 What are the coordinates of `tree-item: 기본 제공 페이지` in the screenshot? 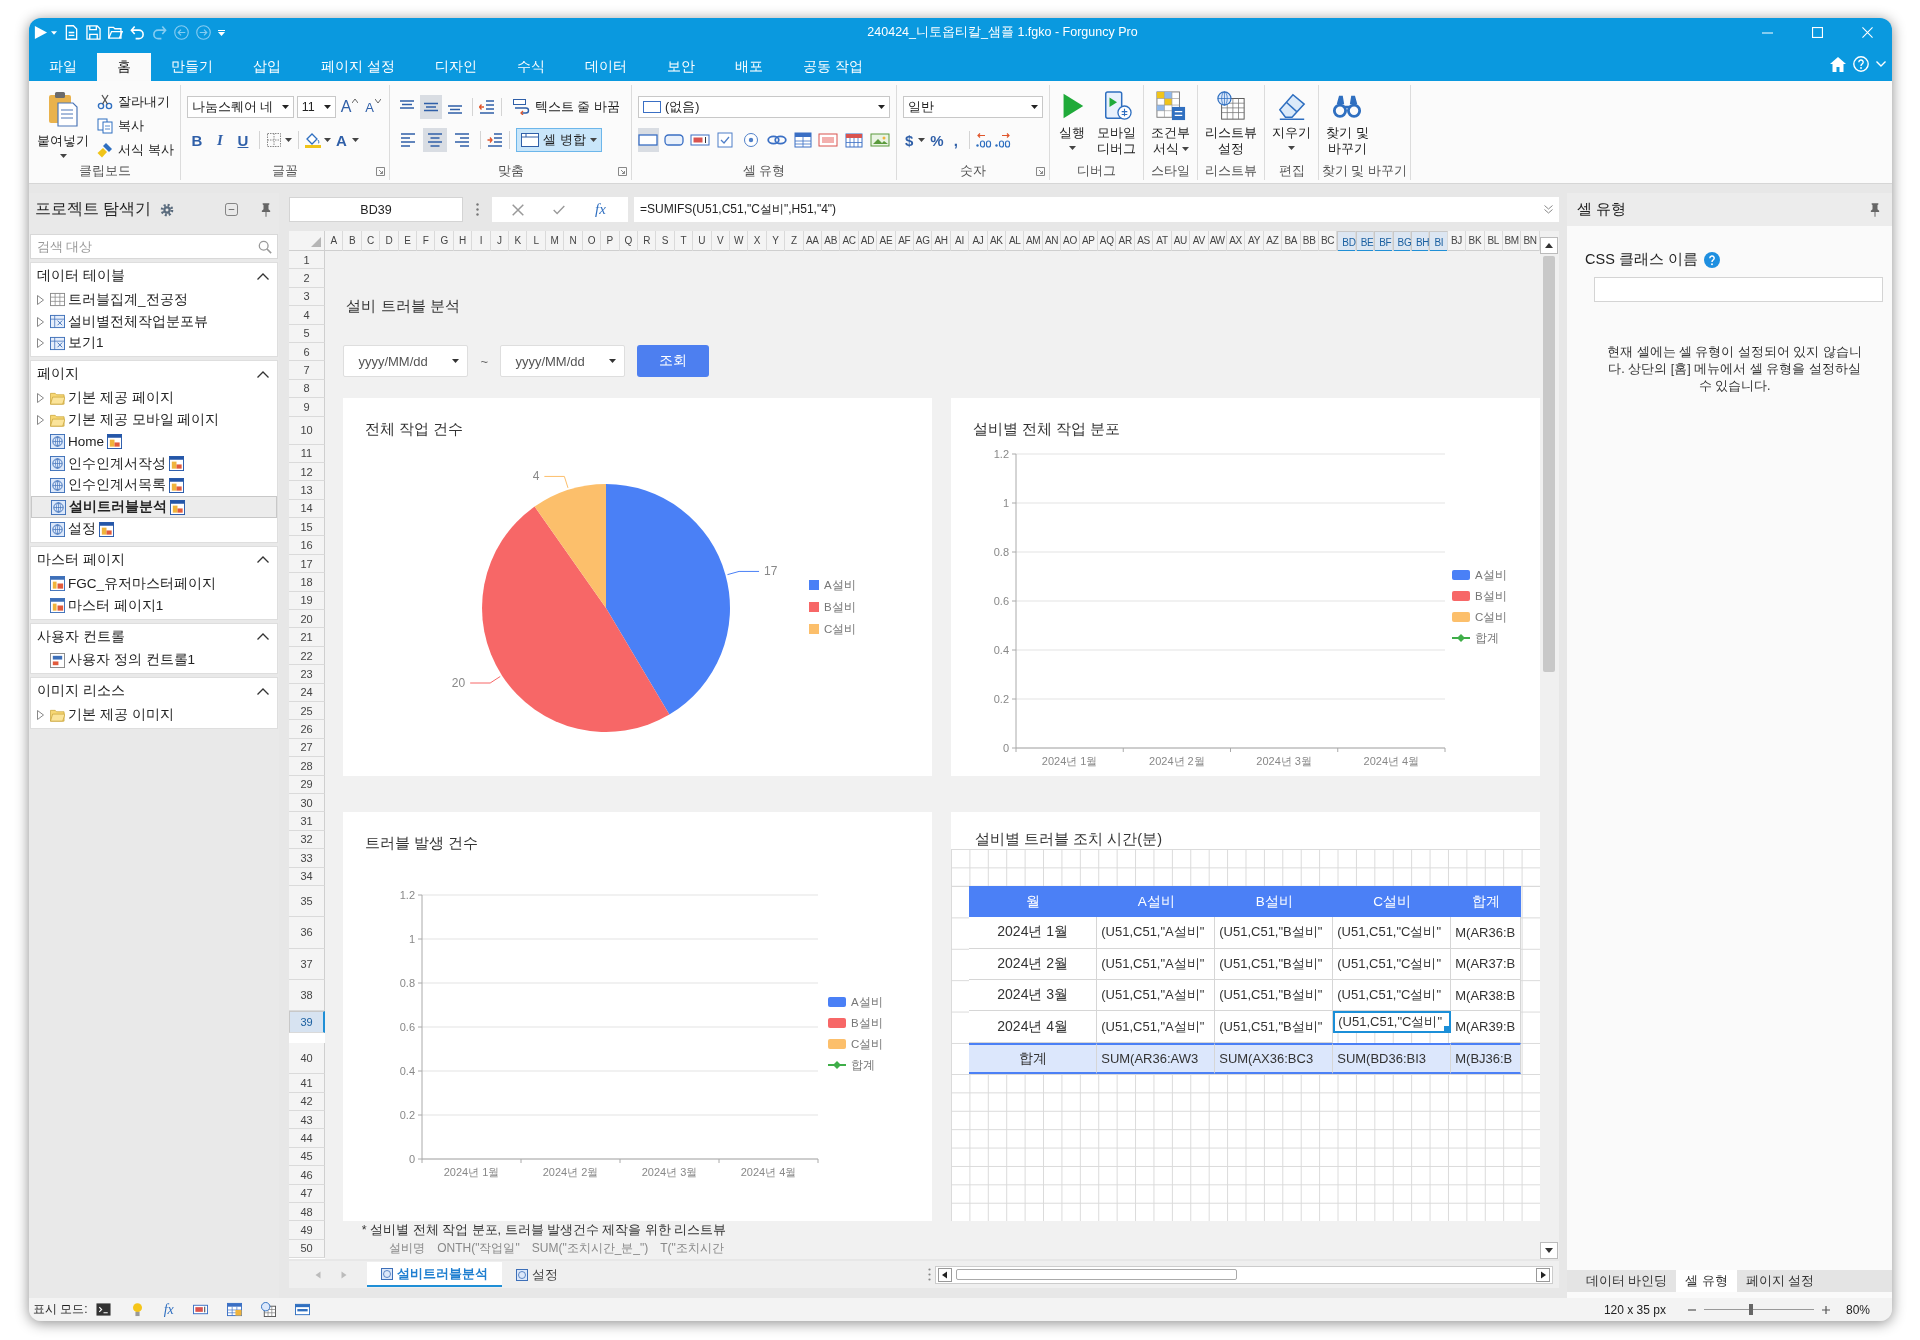 It's located at (154, 398).